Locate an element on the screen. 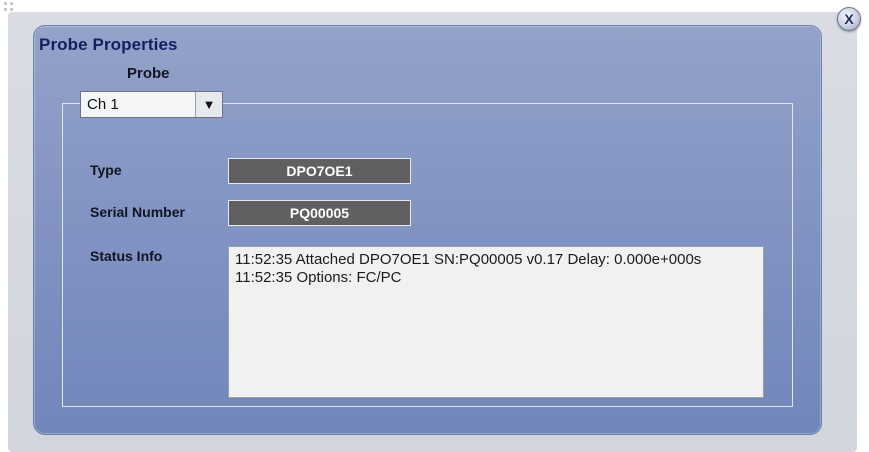 Image resolution: width=869 pixels, height=452 pixels. type-value: DPO7OE1 is located at coordinates (319, 171).